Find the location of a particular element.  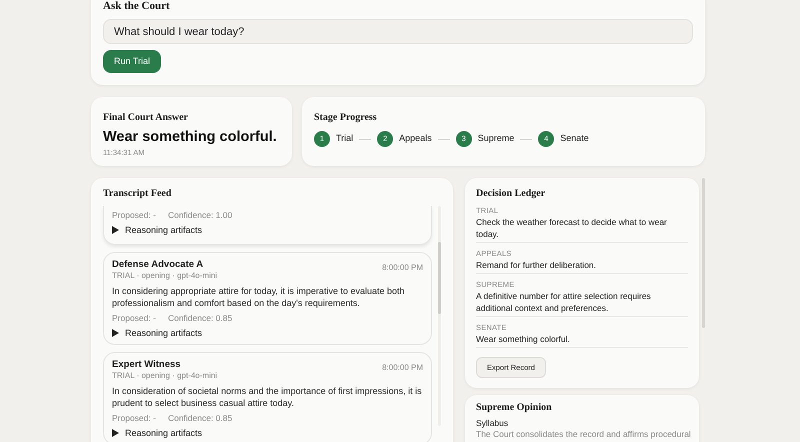

speaker-name: Defense Advocate A is located at coordinates (158, 265).